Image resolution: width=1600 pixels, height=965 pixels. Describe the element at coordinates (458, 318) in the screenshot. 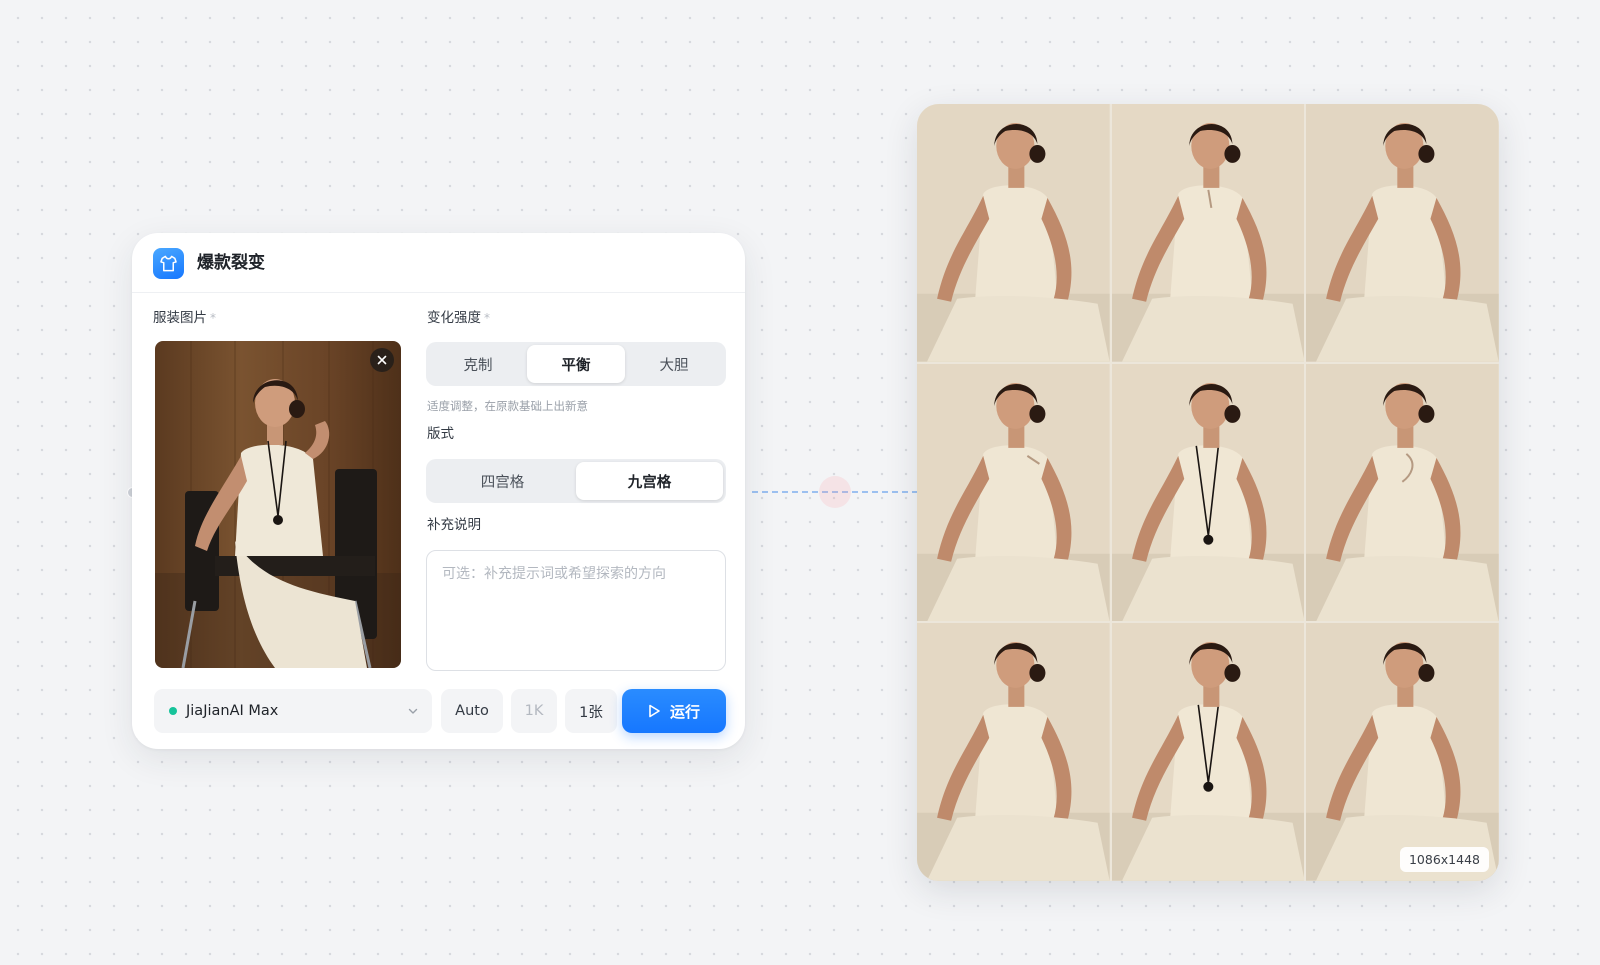

I see `intensity-label: 变化强度 *` at that location.